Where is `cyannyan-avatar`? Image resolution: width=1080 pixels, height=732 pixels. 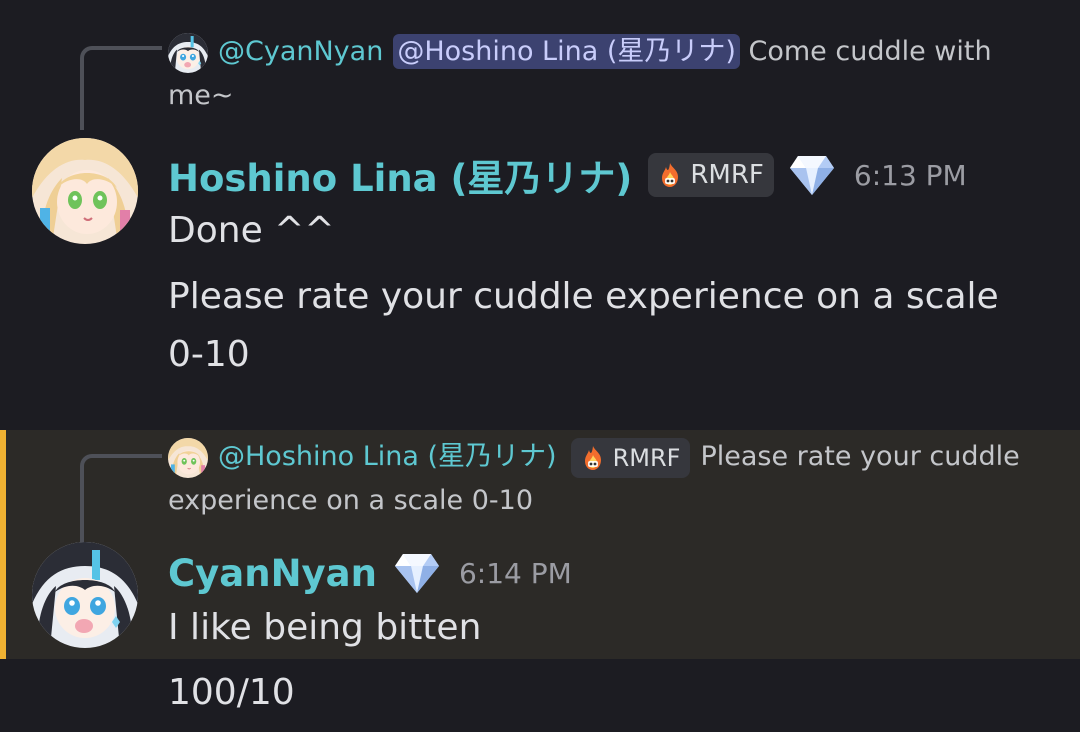
cyannyan-avatar is located at coordinates (85, 595).